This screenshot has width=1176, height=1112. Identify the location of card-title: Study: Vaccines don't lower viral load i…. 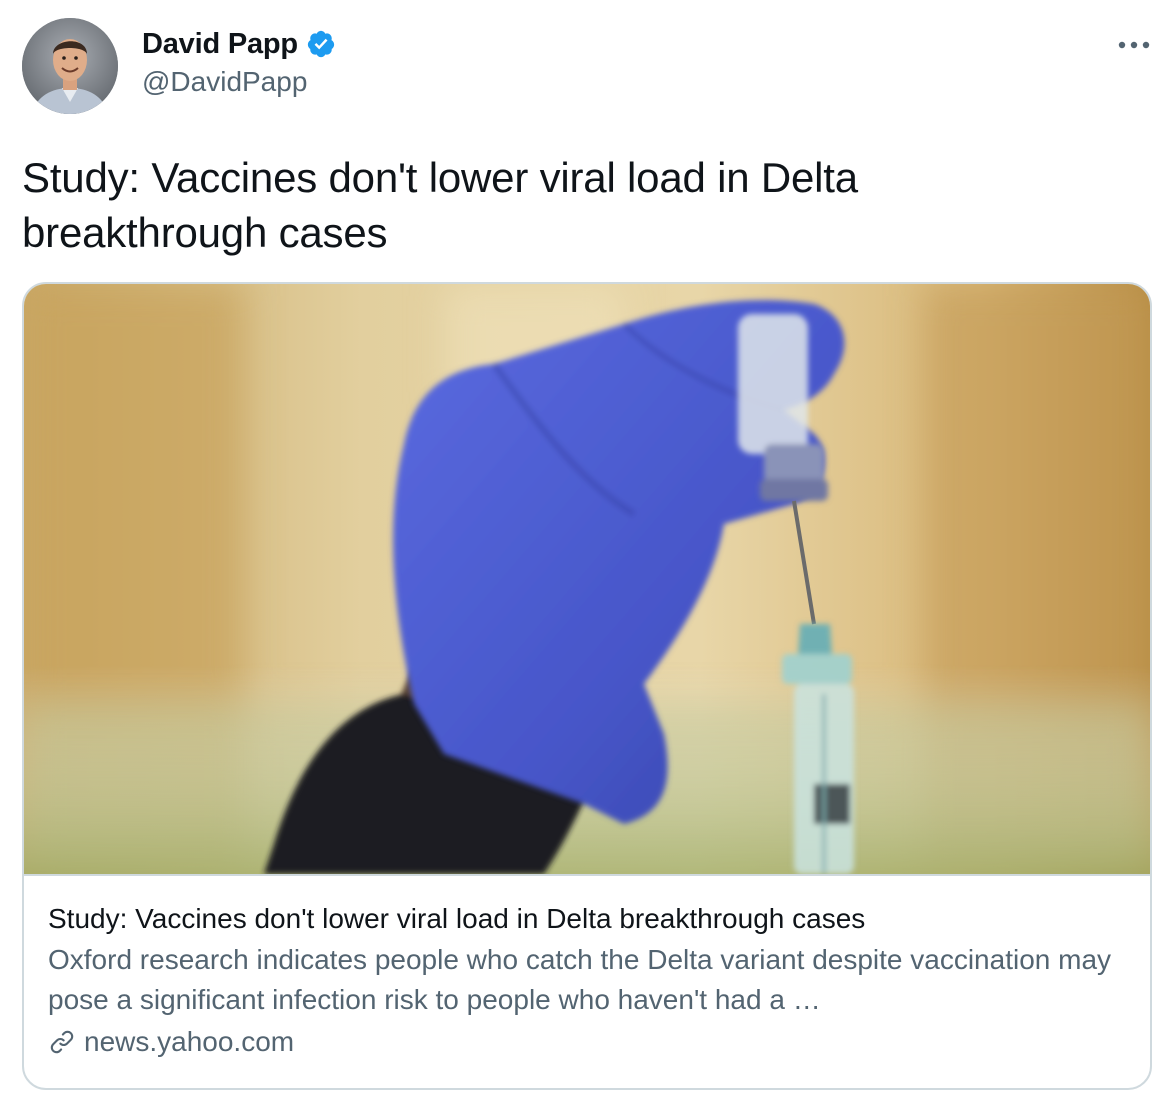
(457, 918).